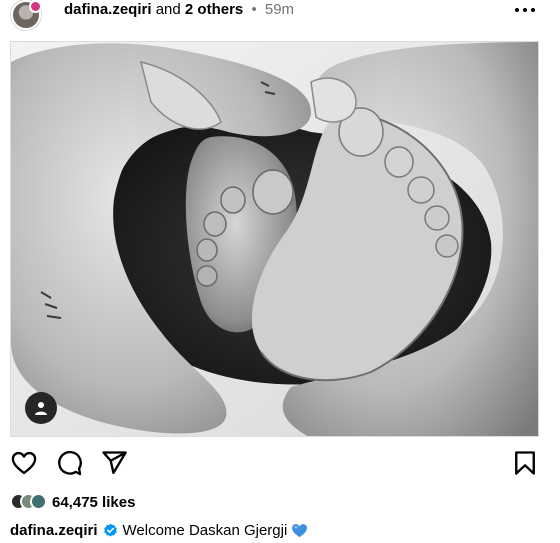 The height and width of the screenshot is (543, 560). Describe the element at coordinates (279, 9) in the screenshot. I see `post-time: 59m` at that location.